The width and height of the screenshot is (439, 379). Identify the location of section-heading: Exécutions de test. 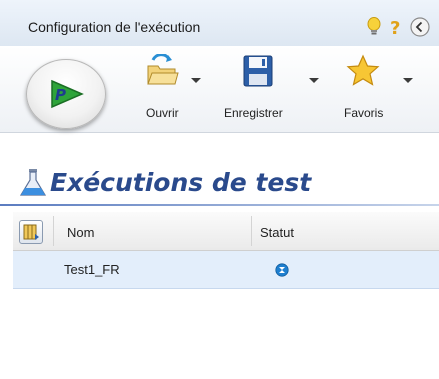
(219, 182).